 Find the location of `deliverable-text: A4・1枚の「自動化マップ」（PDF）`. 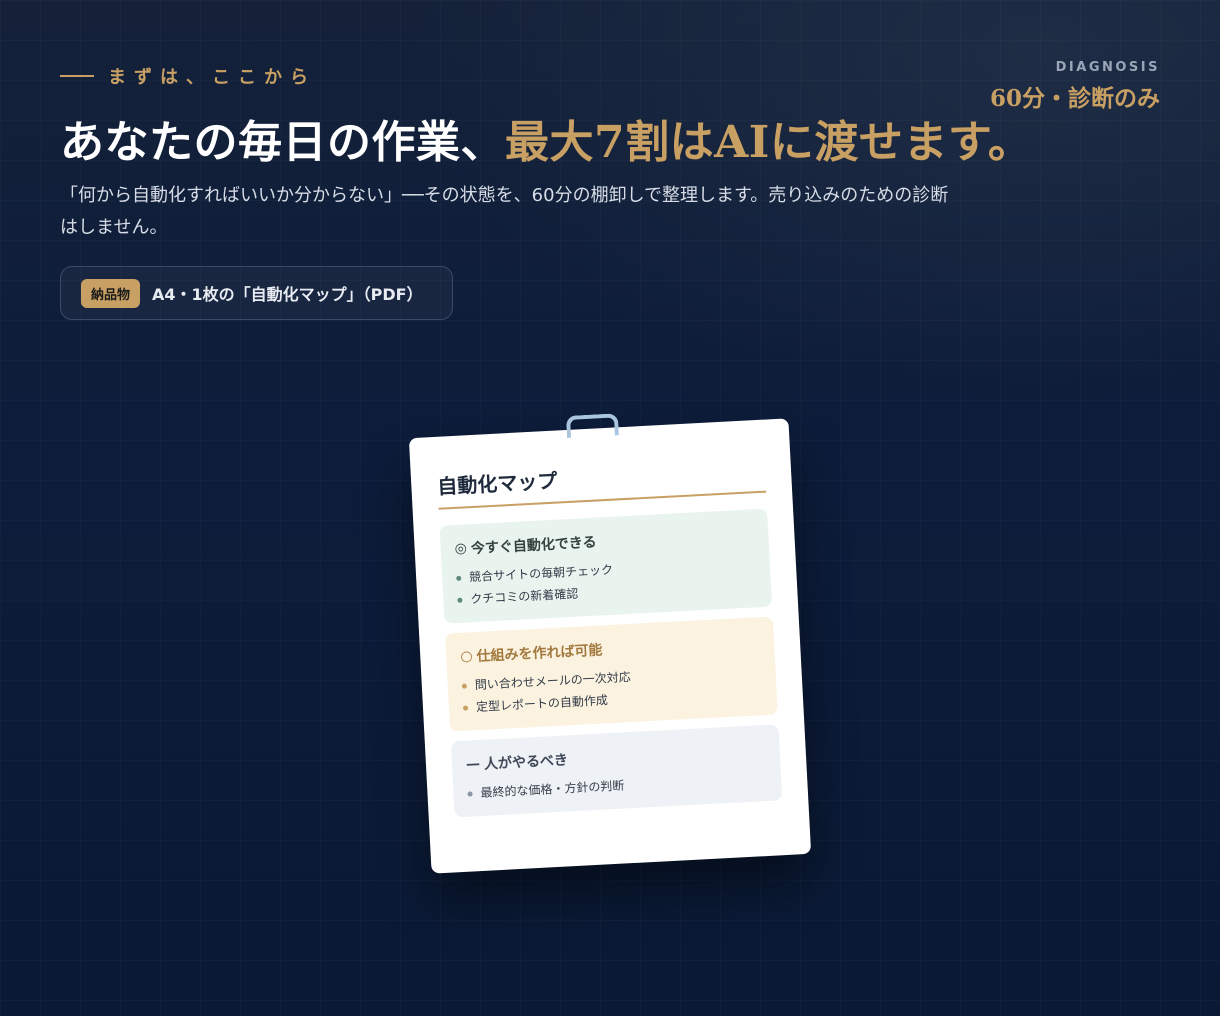

deliverable-text: A4・1枚の「自動化マップ」（PDF） is located at coordinates (287, 294).